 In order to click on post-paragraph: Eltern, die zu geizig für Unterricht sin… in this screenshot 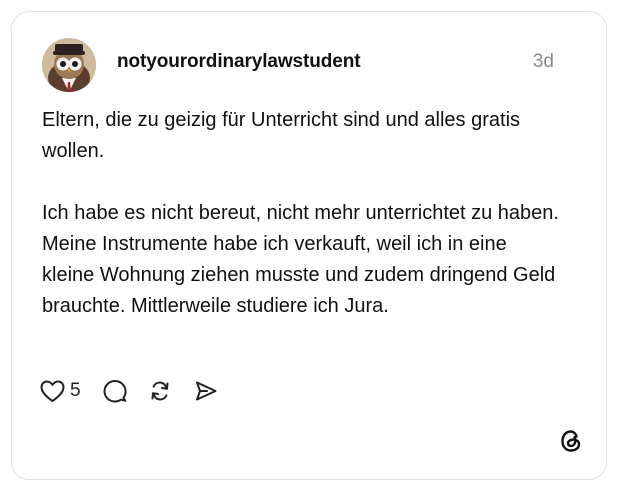, I will do `click(281, 135)`.